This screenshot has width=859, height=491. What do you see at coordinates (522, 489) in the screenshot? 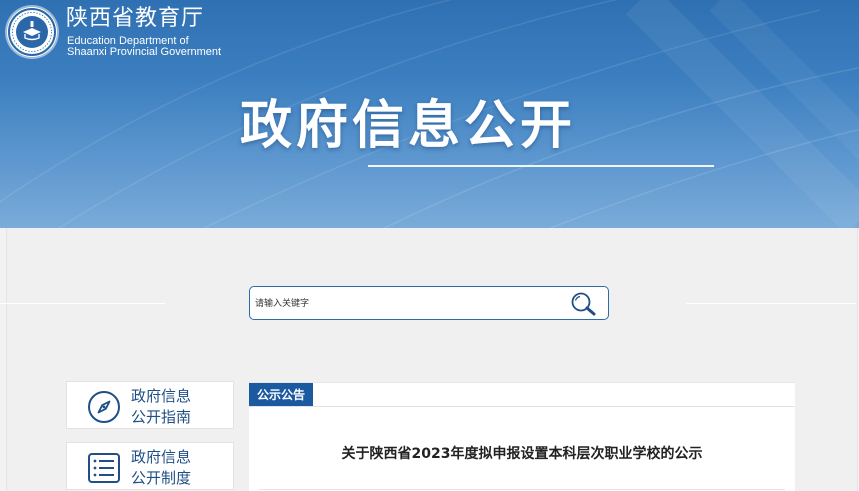
I see `notice-divider` at bounding box center [522, 489].